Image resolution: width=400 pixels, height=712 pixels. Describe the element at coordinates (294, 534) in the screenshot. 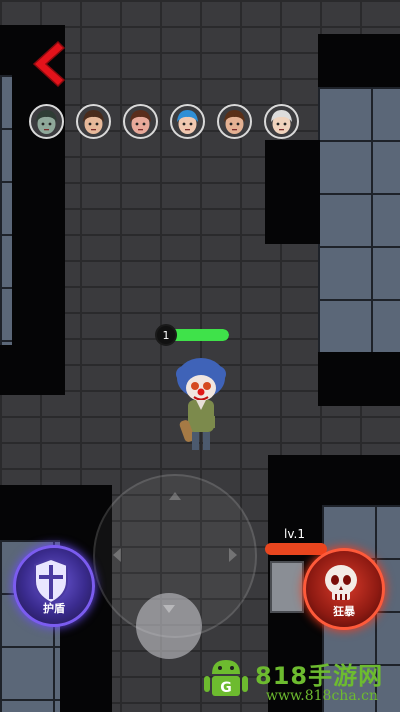

I see `enemy-level-label: lv.1` at that location.